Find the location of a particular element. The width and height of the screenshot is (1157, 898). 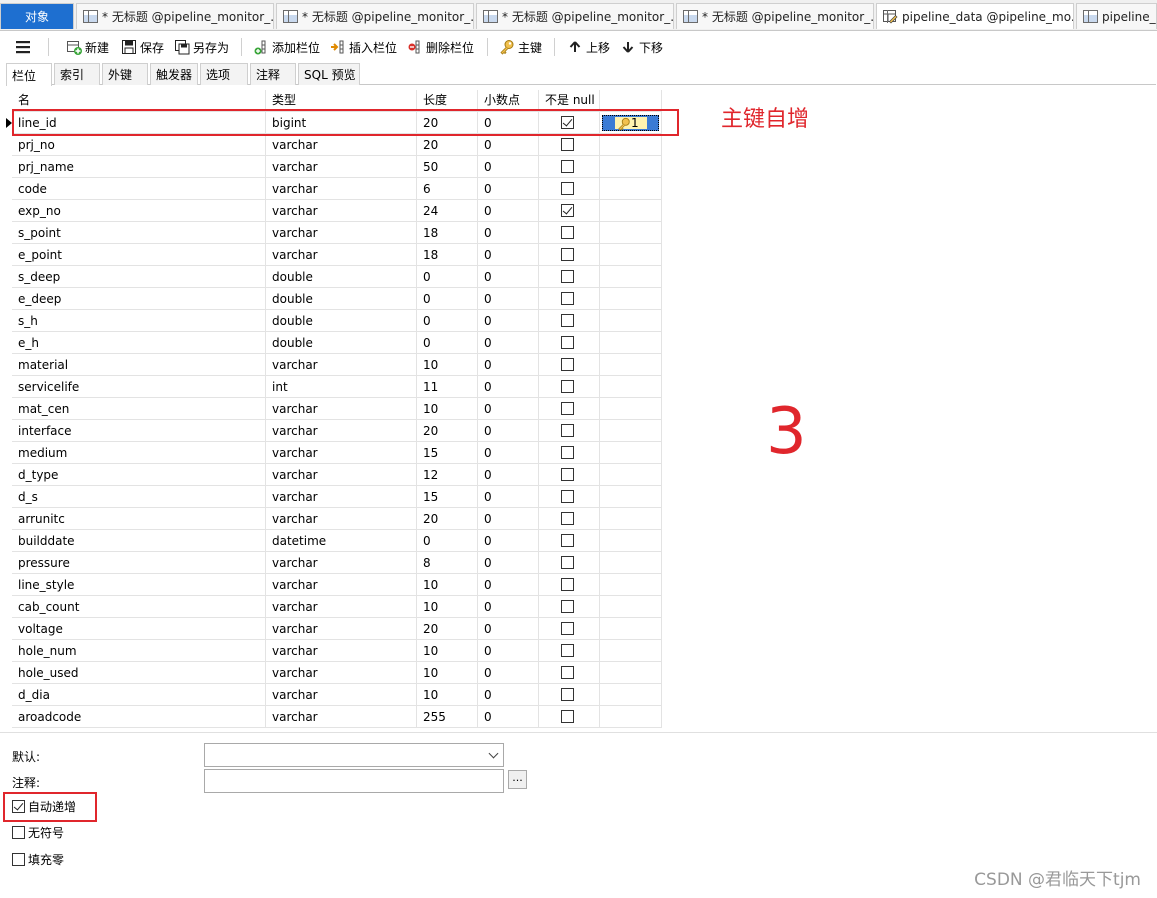

table-row: mat_cen varchar 10 0 is located at coordinates (334, 409).